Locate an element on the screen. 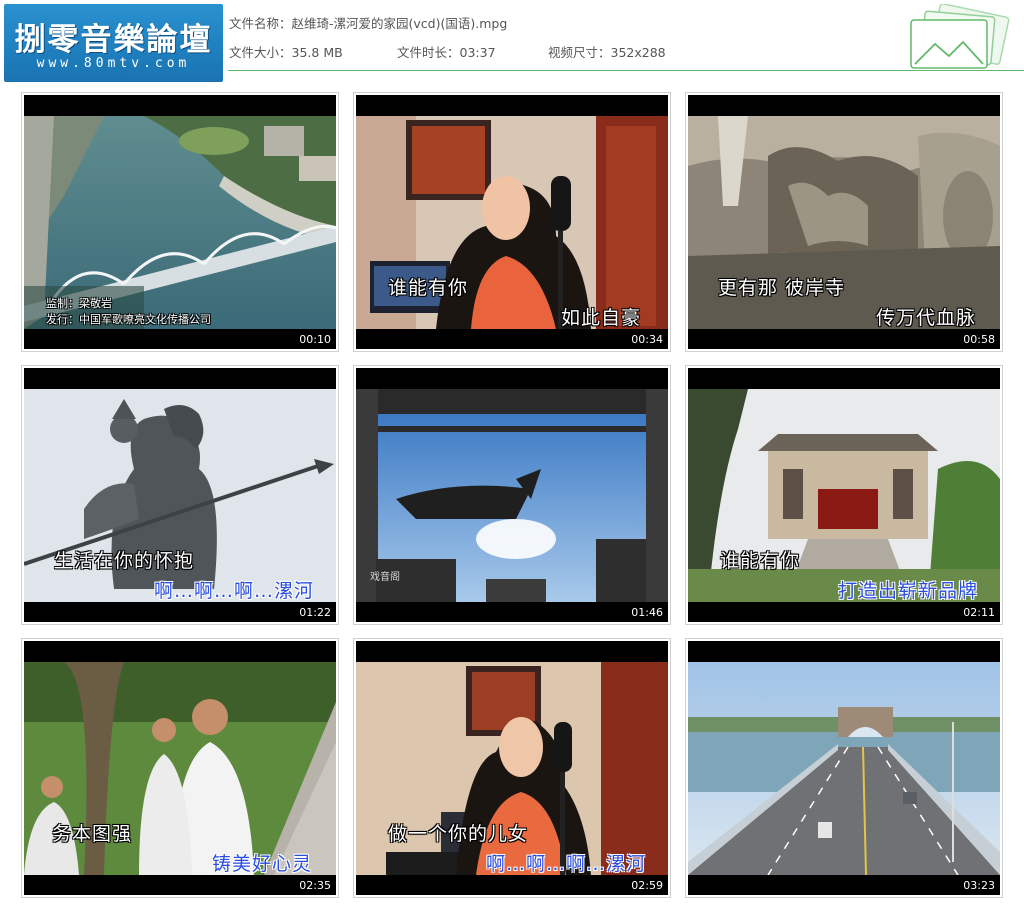 The width and height of the screenshot is (1024, 918). caption-line-2: 发行：中国军歌嘹亮文化传播公司 is located at coordinates (128, 319).